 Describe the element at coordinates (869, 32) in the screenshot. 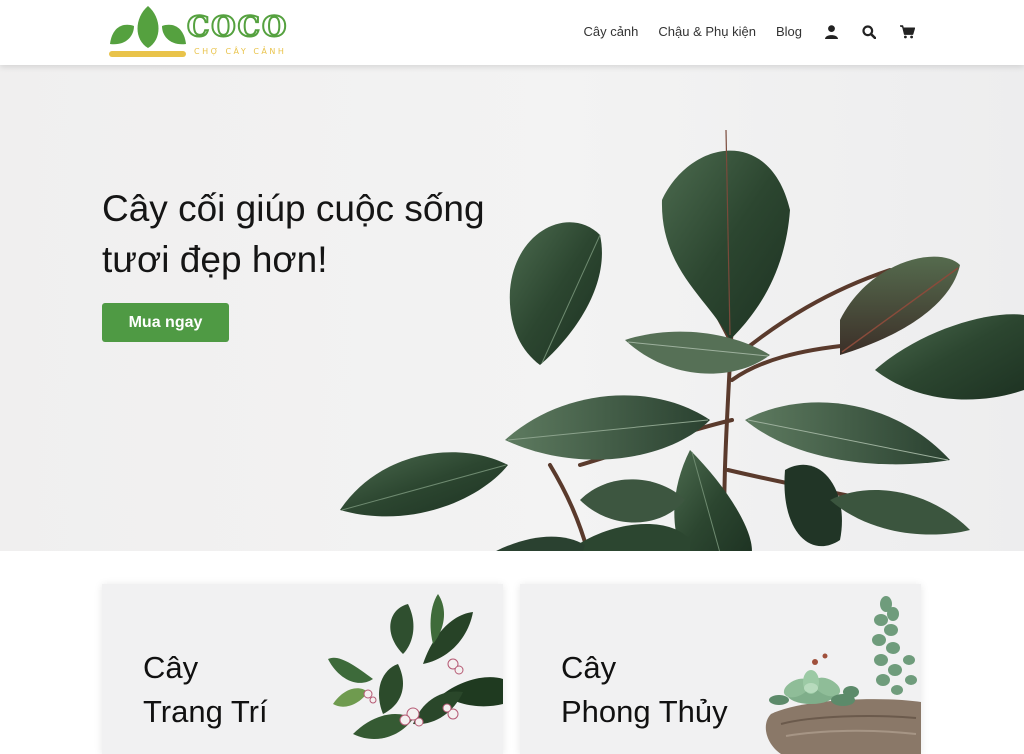

I see `search-icon` at that location.